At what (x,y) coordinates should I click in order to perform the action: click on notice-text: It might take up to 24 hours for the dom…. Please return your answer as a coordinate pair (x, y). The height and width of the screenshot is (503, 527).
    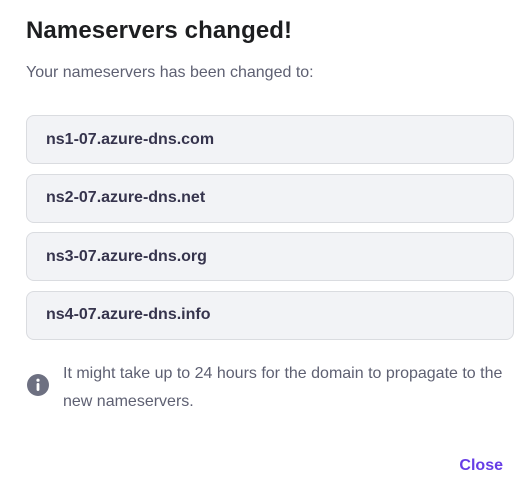
    Looking at the image, I should click on (283, 387).